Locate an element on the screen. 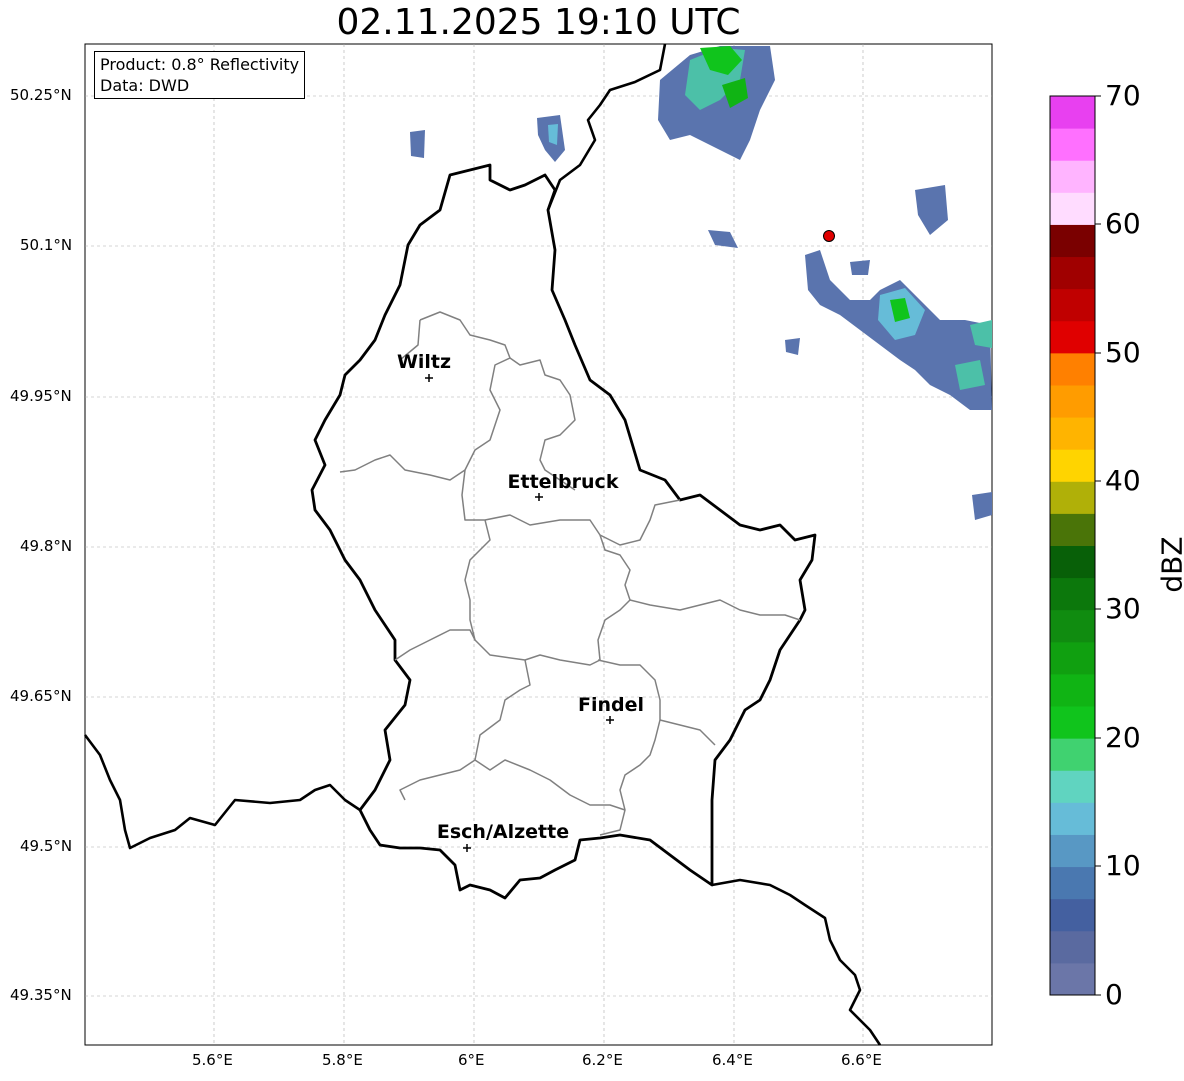 The width and height of the screenshot is (1184, 1081). lat-tick: 49.65°N is located at coordinates (41, 696).